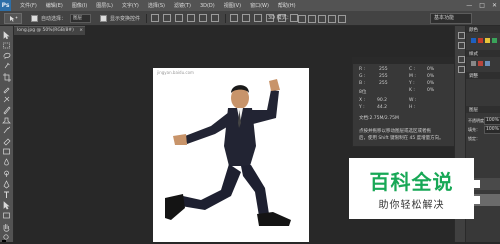  What do you see at coordinates (412, 83) in the screenshot?
I see `y-label: Y :` at bounding box center [412, 83].